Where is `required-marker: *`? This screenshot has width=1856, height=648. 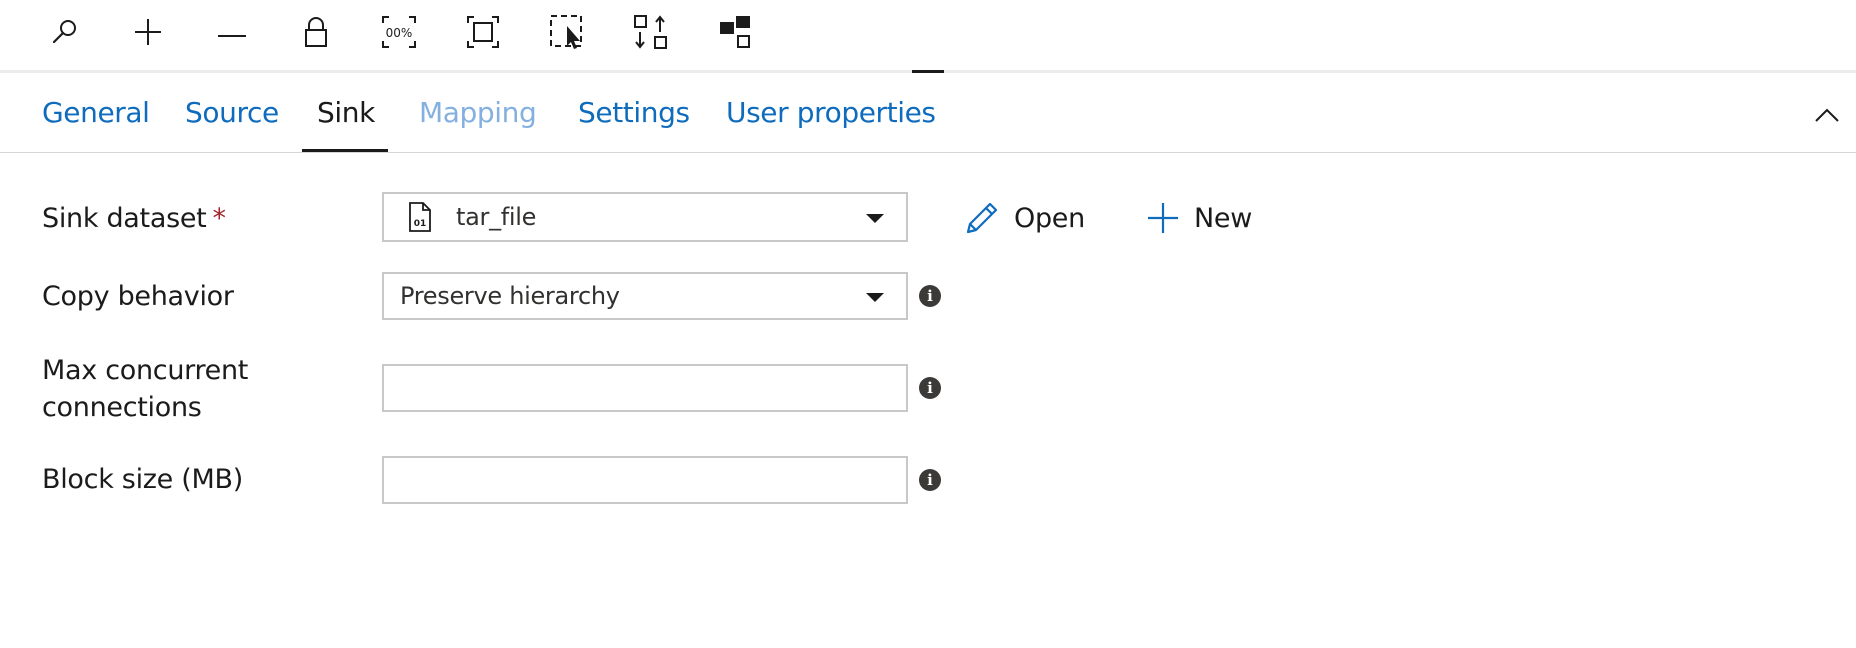
required-marker: * is located at coordinates (219, 218).